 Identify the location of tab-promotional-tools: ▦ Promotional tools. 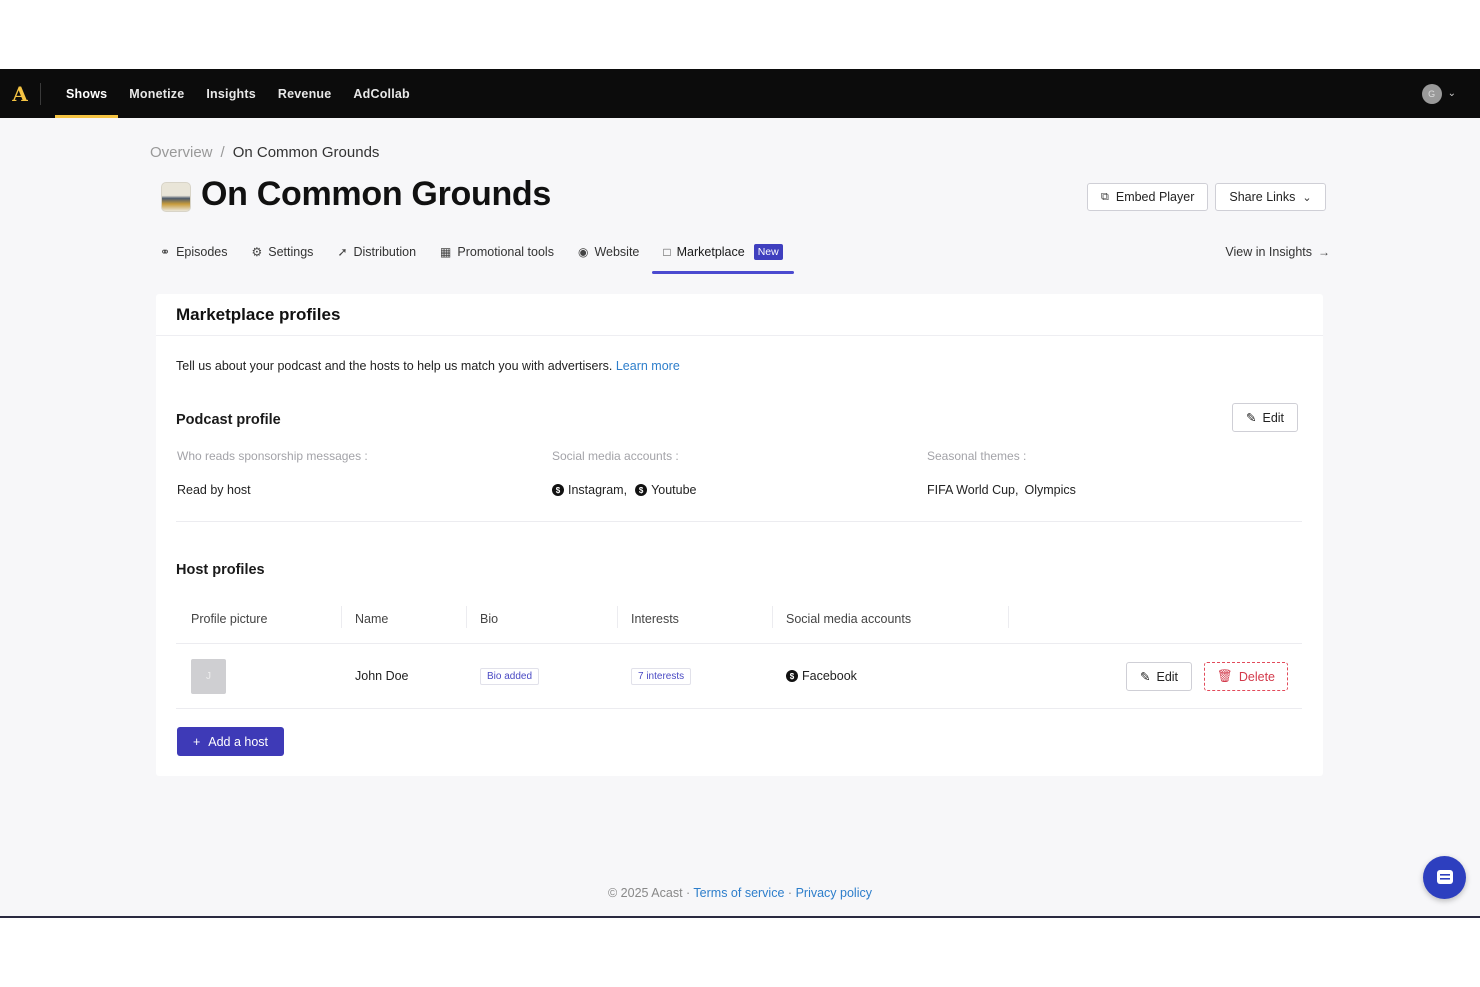
(497, 252).